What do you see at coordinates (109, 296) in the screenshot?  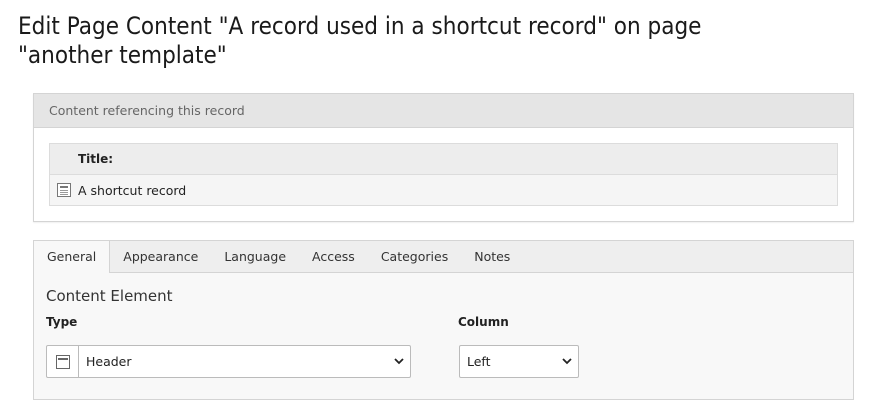 I see `section-title: Content Element` at bounding box center [109, 296].